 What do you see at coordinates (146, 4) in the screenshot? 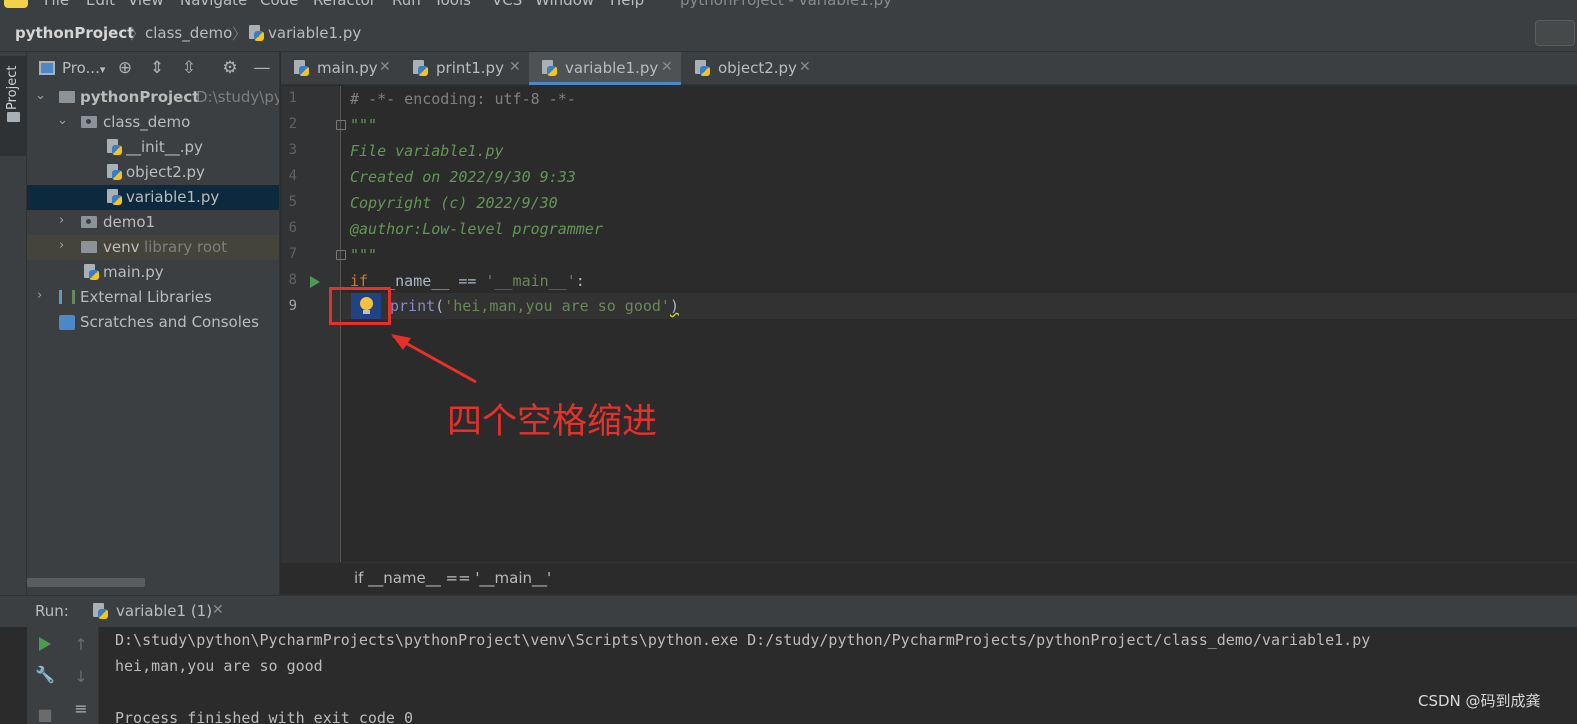
I see `menu-view: View` at bounding box center [146, 4].